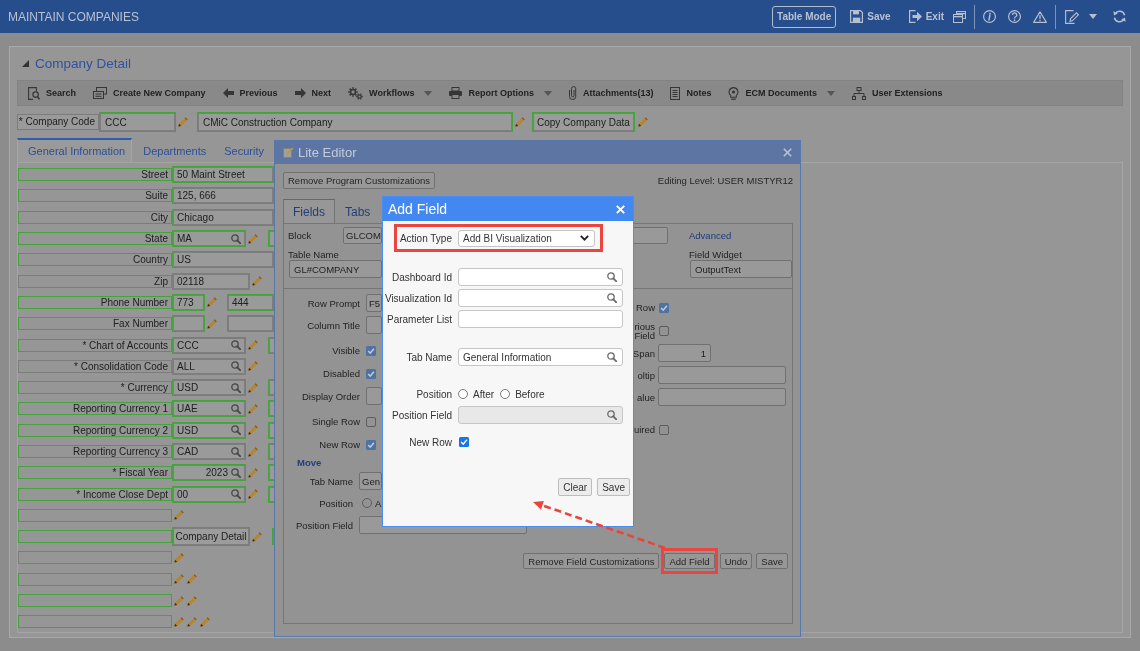 Image resolution: width=1140 pixels, height=651 pixels. Describe the element at coordinates (137, 122) in the screenshot. I see `text-field: CCC` at that location.